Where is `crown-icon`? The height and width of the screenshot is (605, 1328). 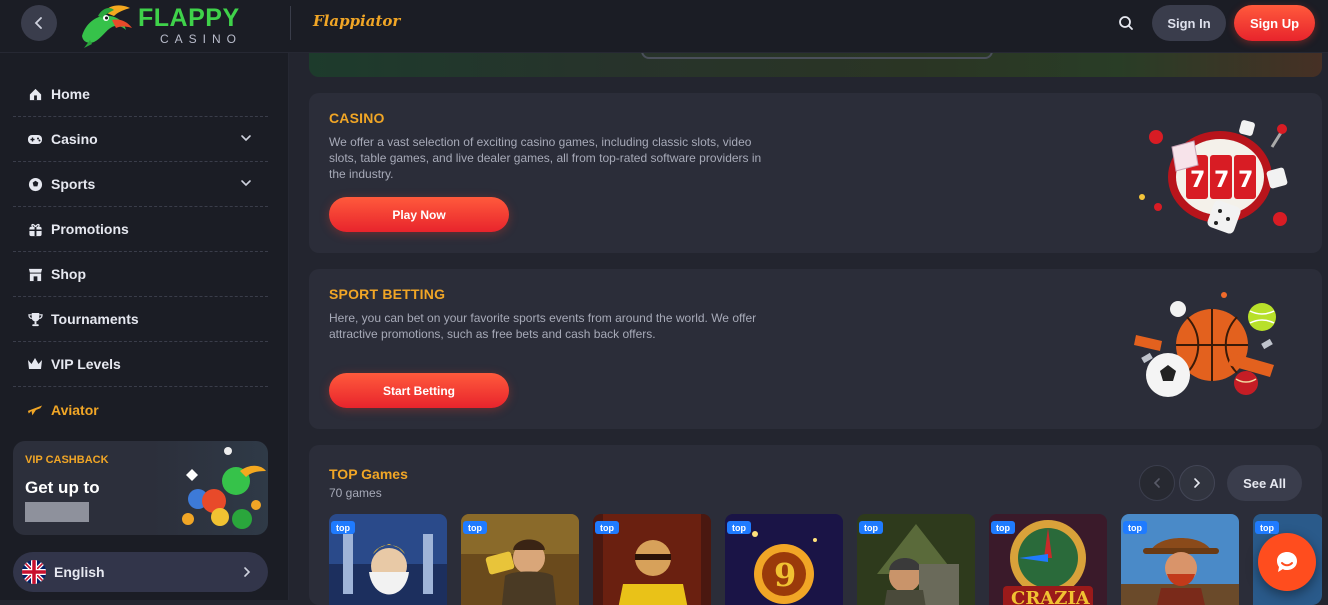 crown-icon is located at coordinates (35, 364).